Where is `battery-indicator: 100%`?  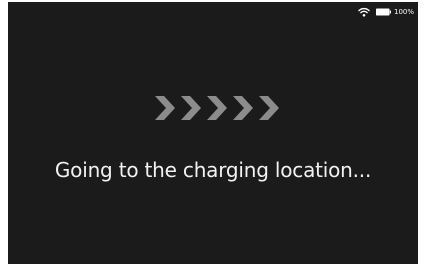
battery-indicator: 100% is located at coordinates (394, 12).